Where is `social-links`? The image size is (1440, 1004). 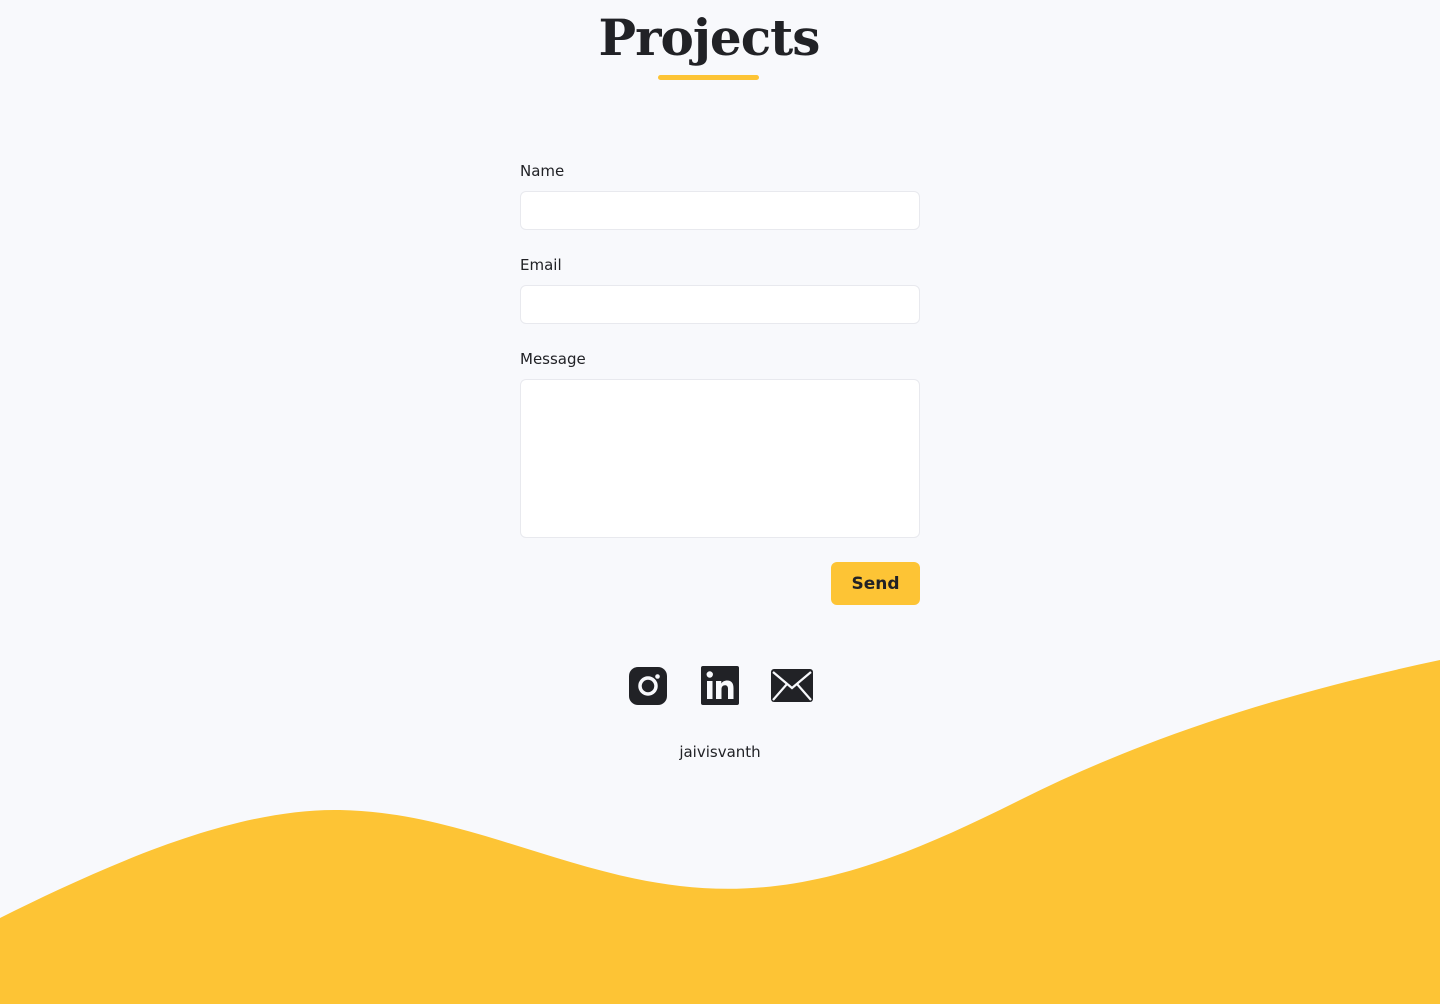
social-links is located at coordinates (720, 686).